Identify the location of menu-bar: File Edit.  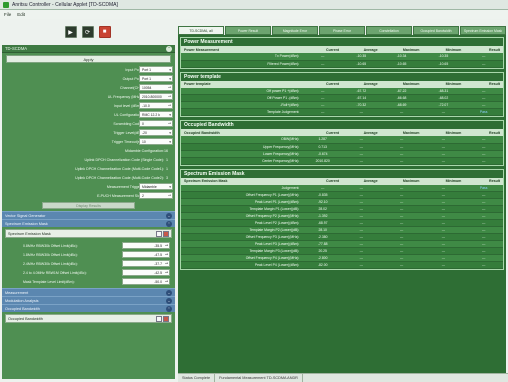
(254, 14).